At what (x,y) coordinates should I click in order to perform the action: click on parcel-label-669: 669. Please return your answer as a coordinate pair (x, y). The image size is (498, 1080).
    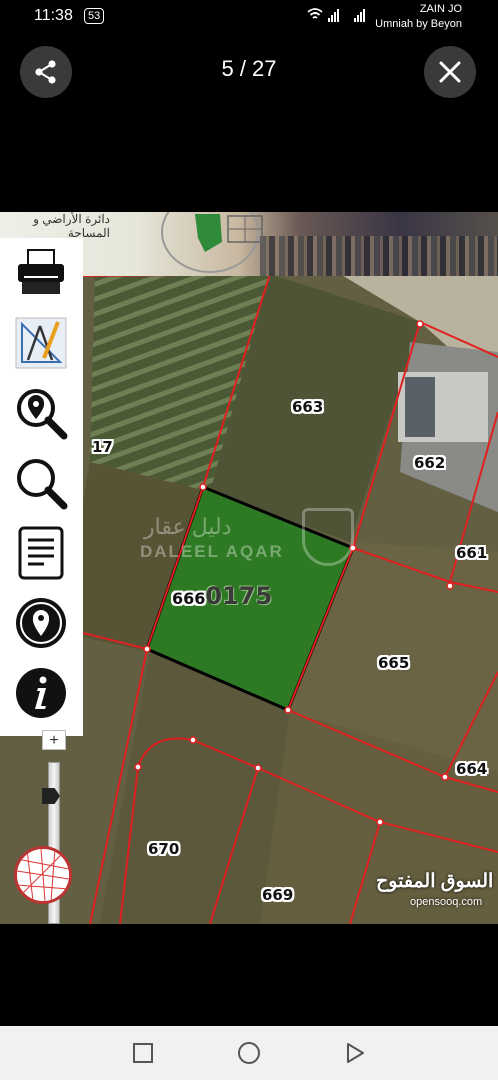
    Looking at the image, I should click on (278, 895).